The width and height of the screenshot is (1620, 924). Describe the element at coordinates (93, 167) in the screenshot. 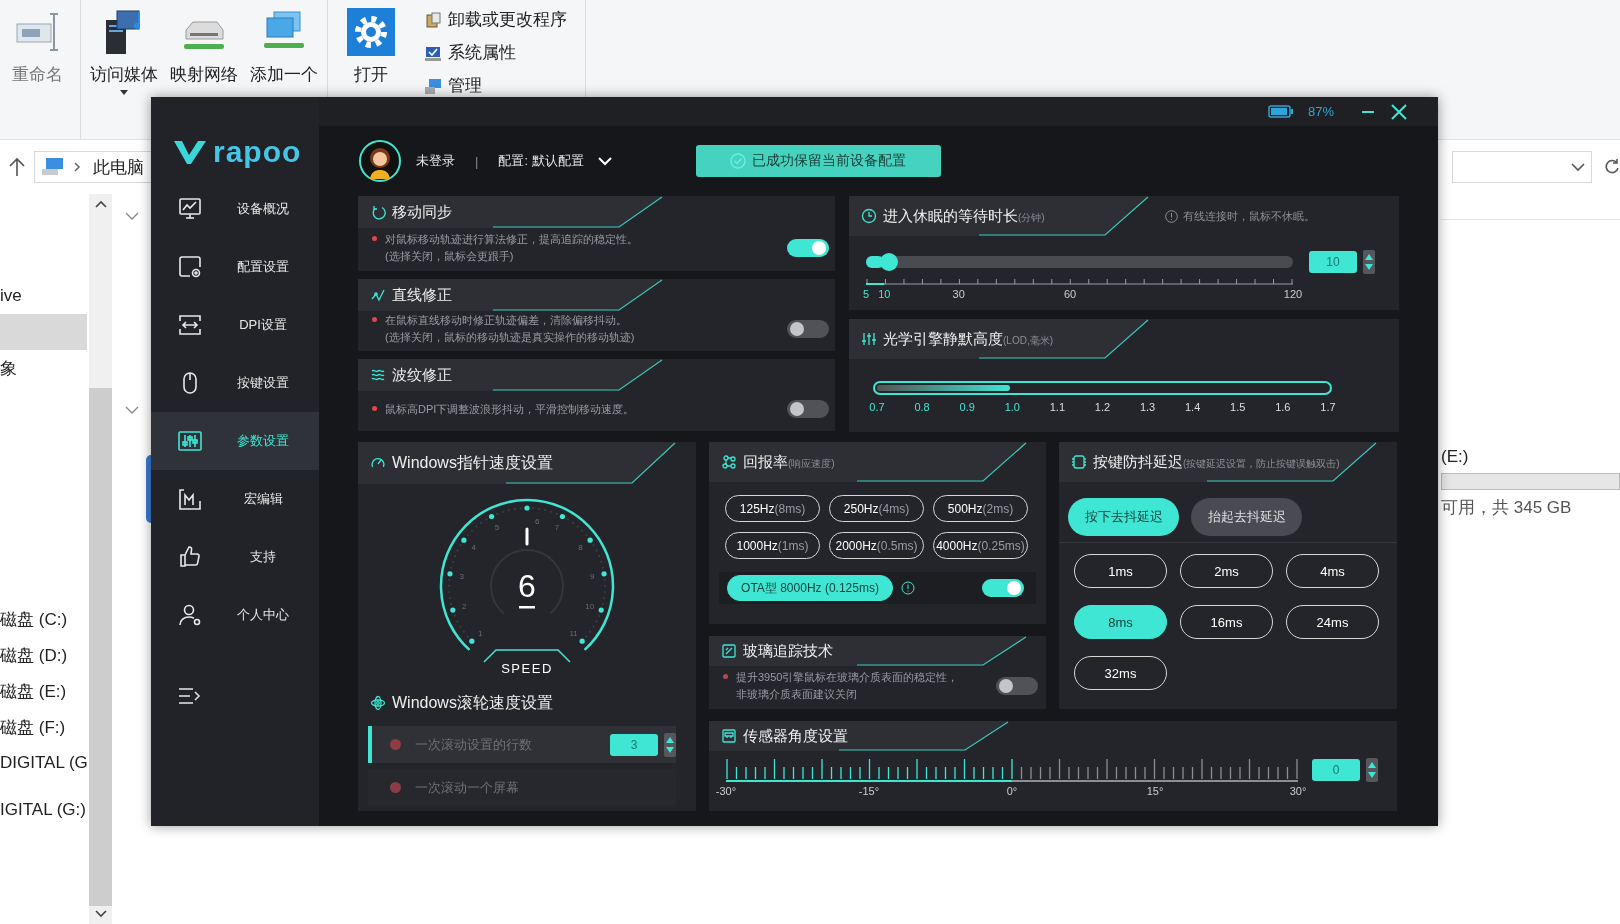

I see `address-bar: 此电脑` at that location.